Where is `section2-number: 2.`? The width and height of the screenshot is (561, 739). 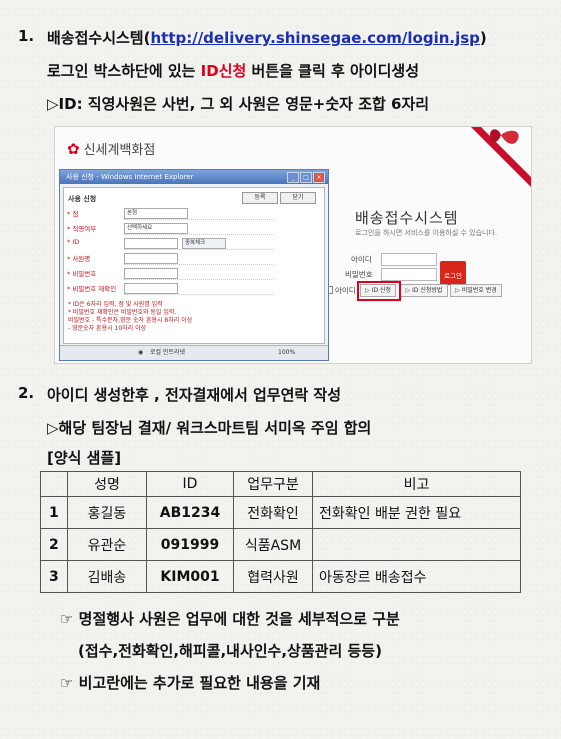
section2-number: 2. is located at coordinates (26, 393).